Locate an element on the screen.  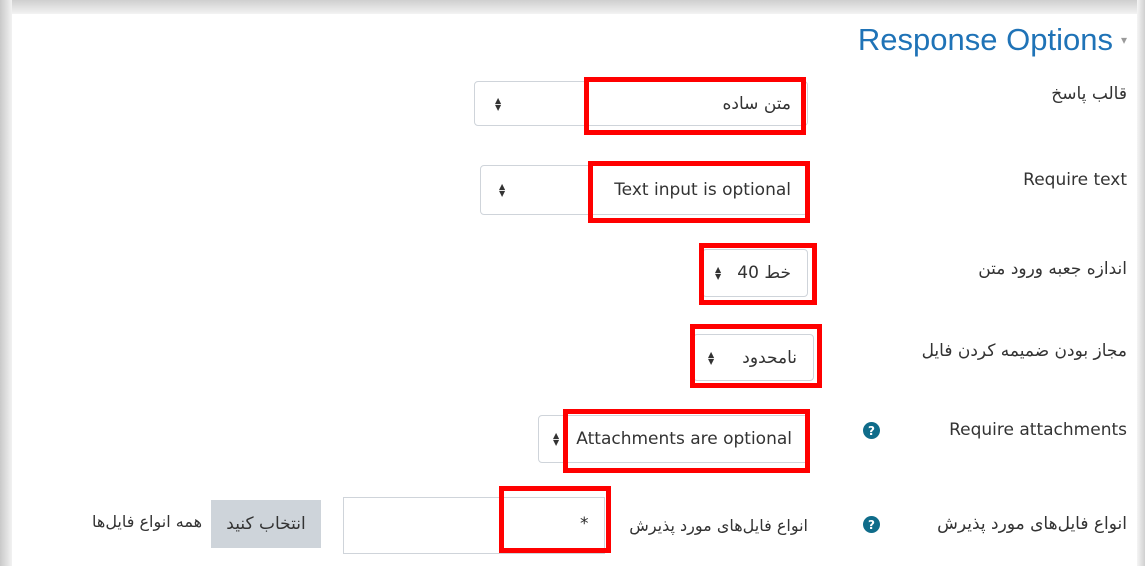
accepted-file-types-input: * is located at coordinates (474, 525).